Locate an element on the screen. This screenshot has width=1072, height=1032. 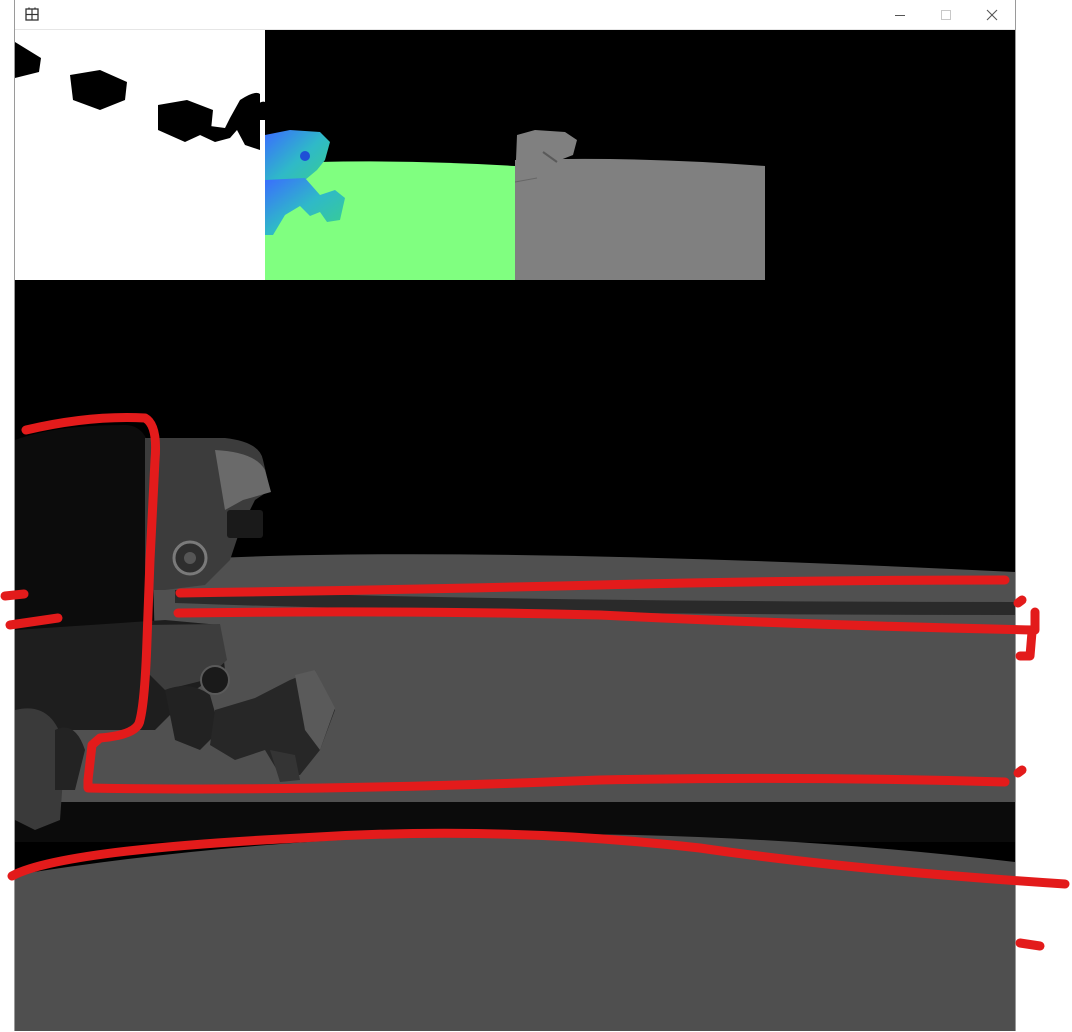
maximize-icon is located at coordinates (946, 15).